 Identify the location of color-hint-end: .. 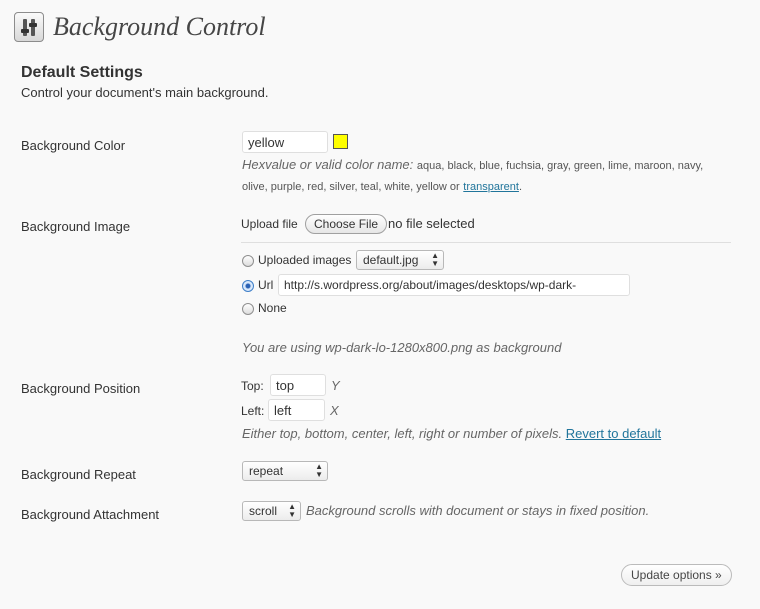
(520, 187).